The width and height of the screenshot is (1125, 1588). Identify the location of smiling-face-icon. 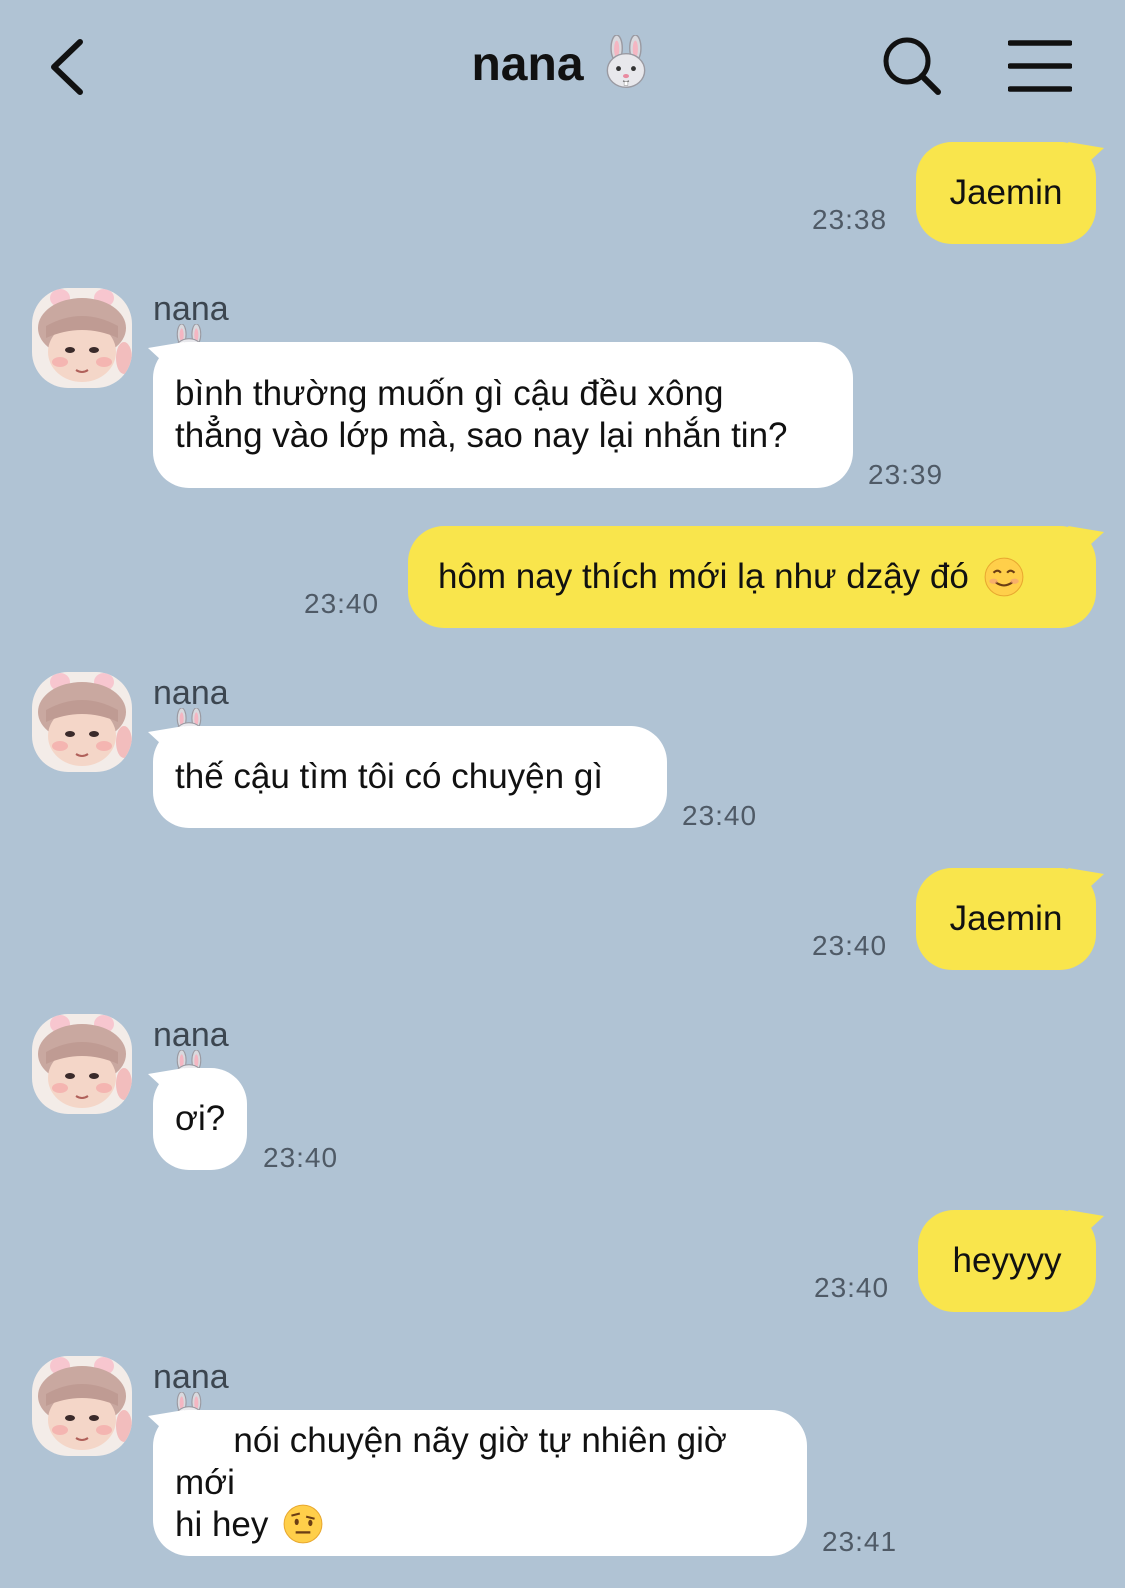
(1004, 577).